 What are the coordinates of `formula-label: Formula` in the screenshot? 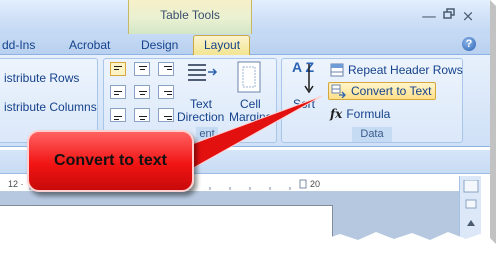 It's located at (368, 114).